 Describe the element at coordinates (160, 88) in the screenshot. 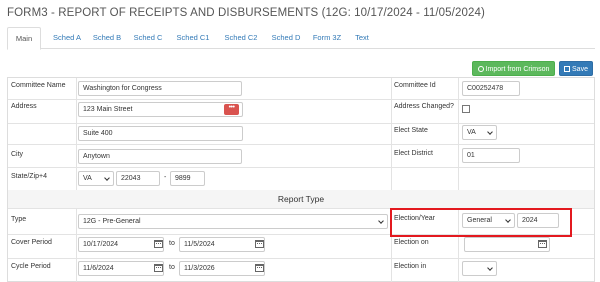

I see `committee-name-input: Washington for Congress` at that location.